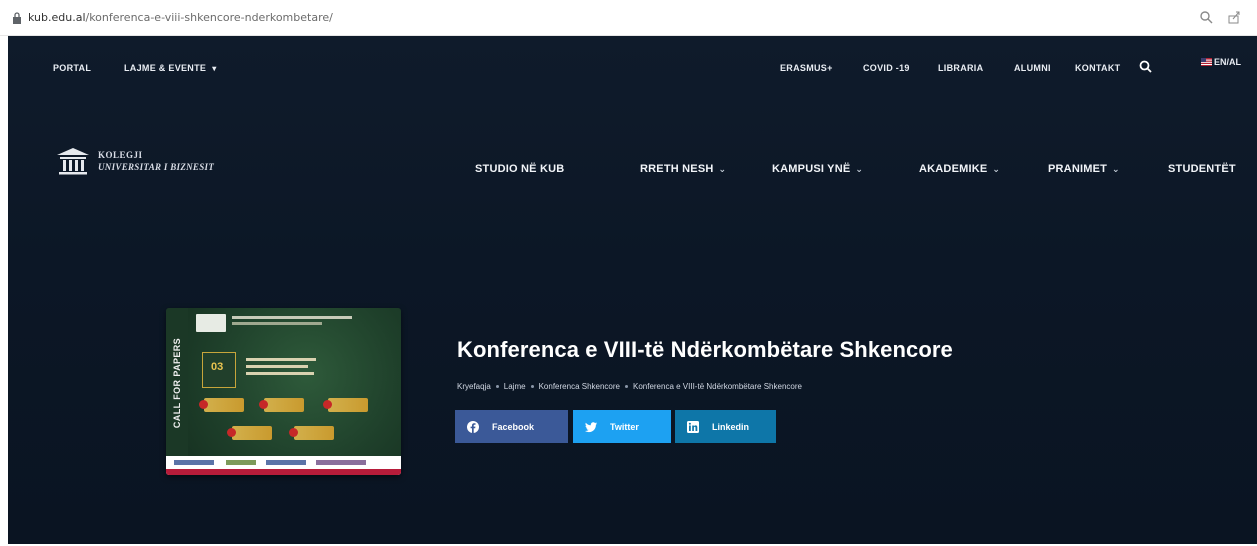 This screenshot has width=1257, height=546. What do you see at coordinates (135, 161) in the screenshot?
I see `site-logo: KOLEGJI UNIVERSITAR I BIZNESIT` at bounding box center [135, 161].